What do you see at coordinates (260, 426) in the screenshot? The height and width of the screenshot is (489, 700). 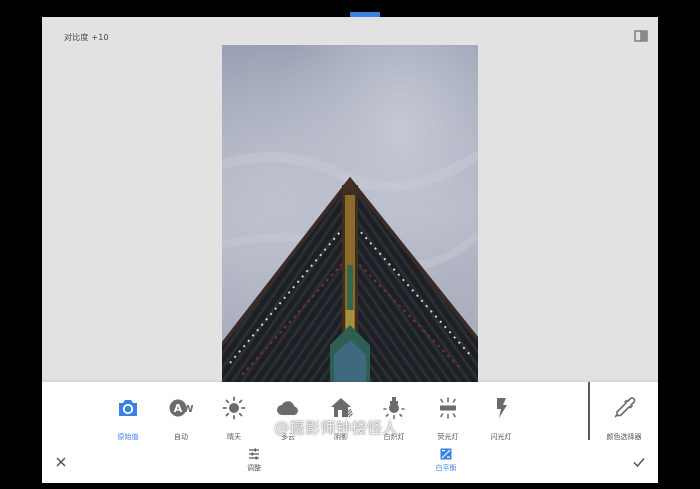 I see `weibo-logo-icon` at bounding box center [260, 426].